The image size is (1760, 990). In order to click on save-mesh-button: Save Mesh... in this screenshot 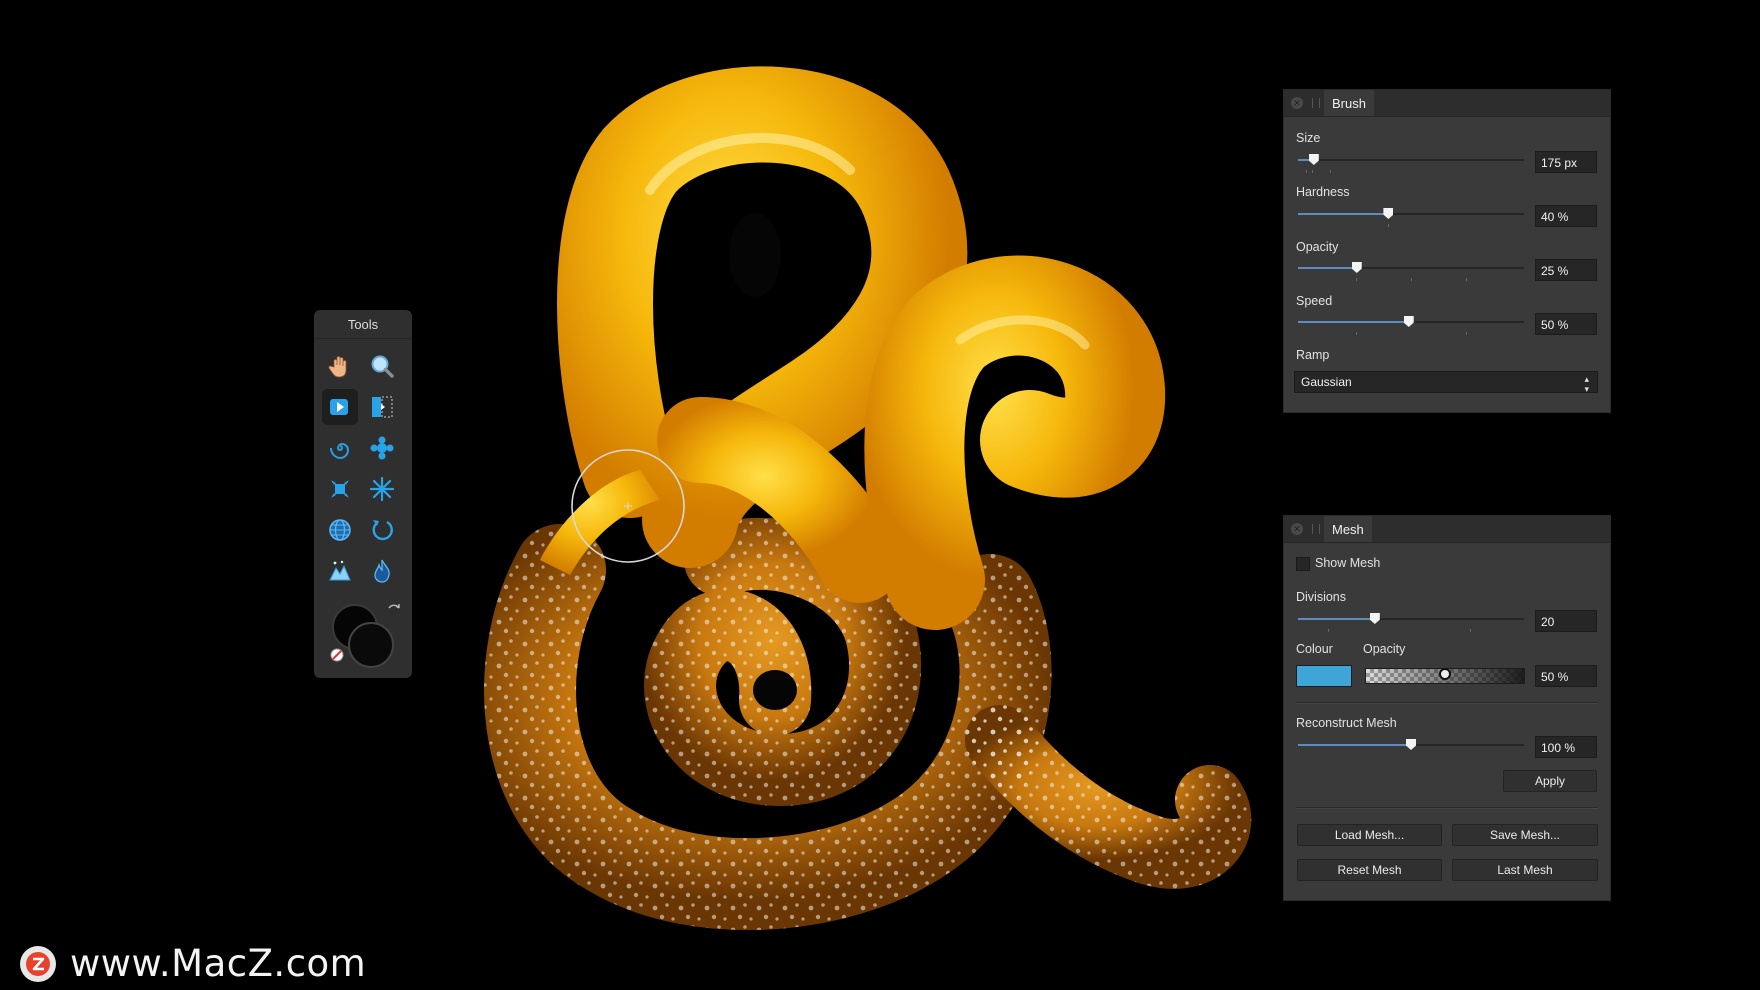, I will do `click(1525, 835)`.